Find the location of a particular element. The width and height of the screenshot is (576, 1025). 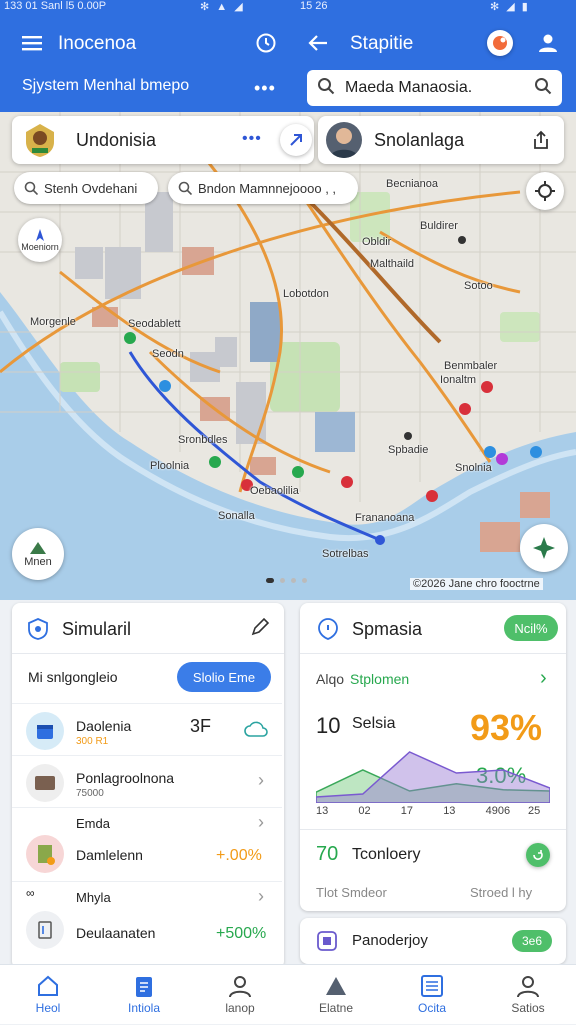

list-icon is located at coordinates (432, 986).